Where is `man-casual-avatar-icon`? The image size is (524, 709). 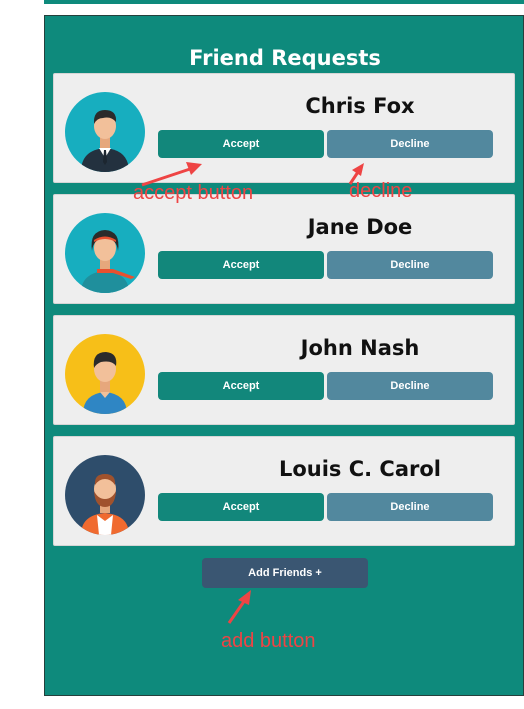 man-casual-avatar-icon is located at coordinates (105, 374).